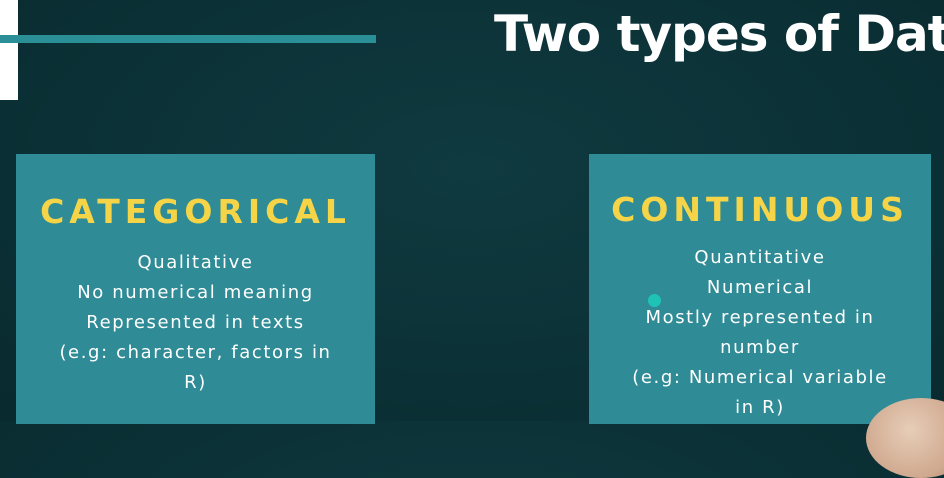 Image resolution: width=944 pixels, height=478 pixels. Describe the element at coordinates (654, 300) in the screenshot. I see `cursor-highlight-dot` at that location.